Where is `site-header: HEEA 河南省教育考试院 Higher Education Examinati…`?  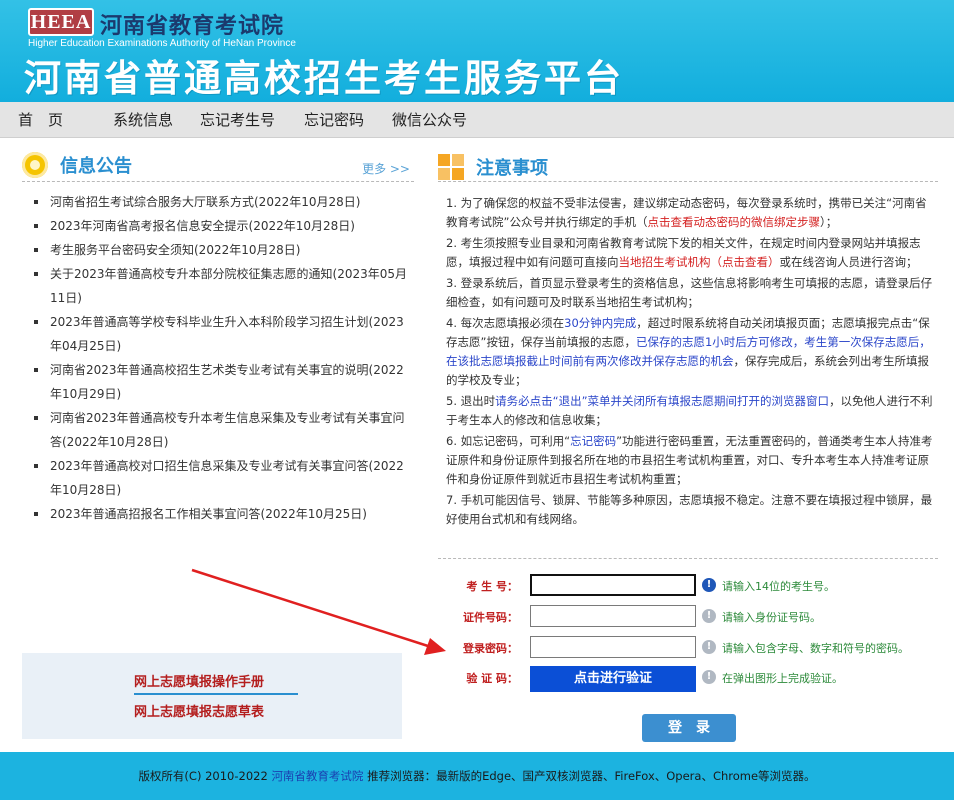
site-header: HEEA 河南省教育考试院 Higher Education Examinati… is located at coordinates (477, 51).